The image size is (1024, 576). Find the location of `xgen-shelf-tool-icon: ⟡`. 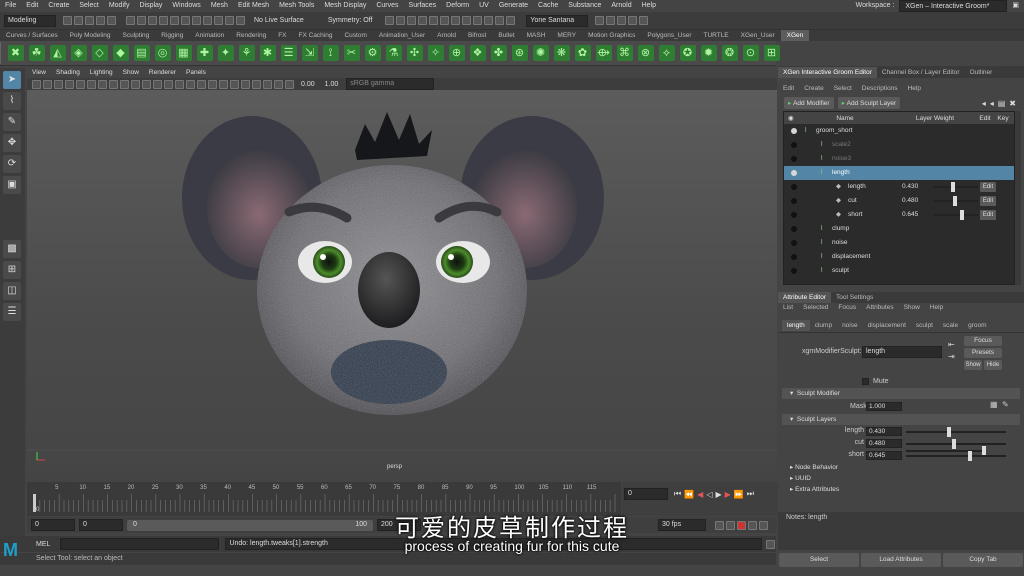

xgen-shelf-tool-icon: ⟡ is located at coordinates (666, 53).